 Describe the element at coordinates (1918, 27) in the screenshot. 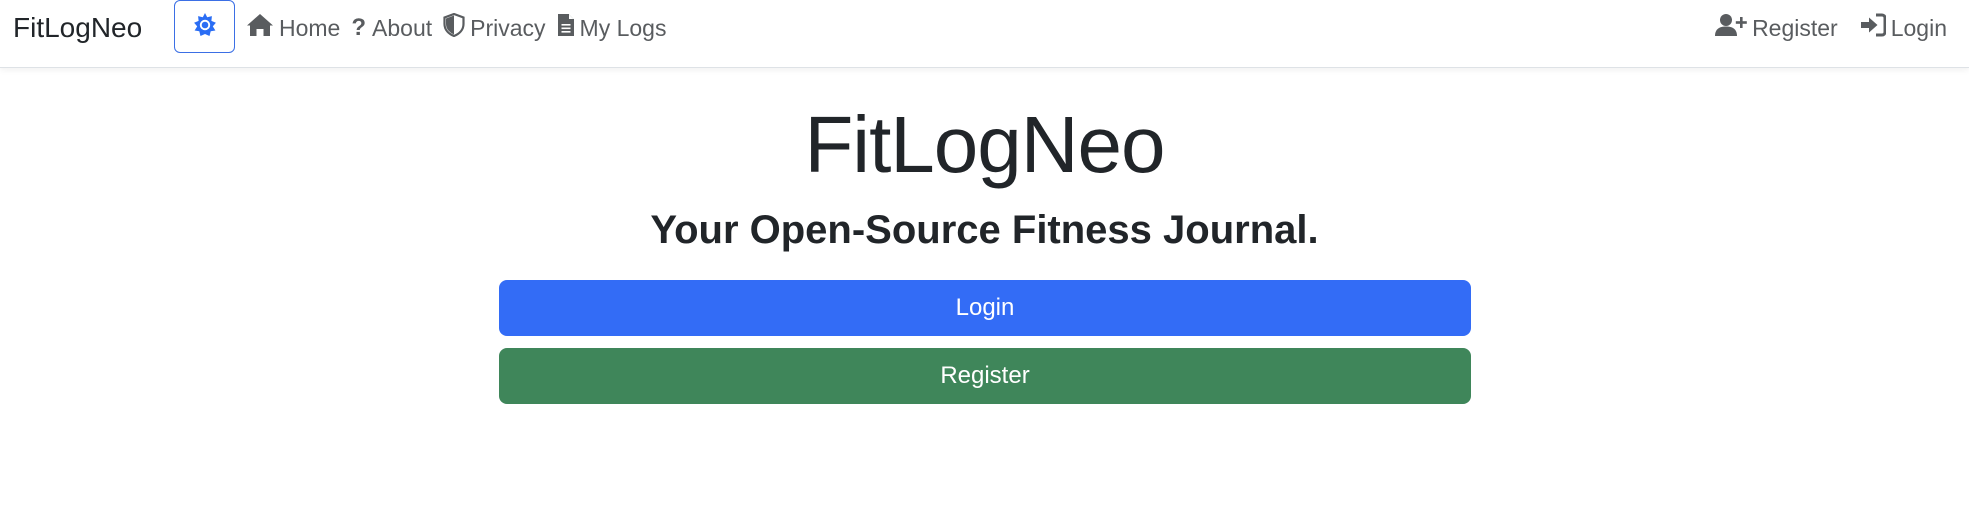

I see `nav-login-label: Login` at that location.